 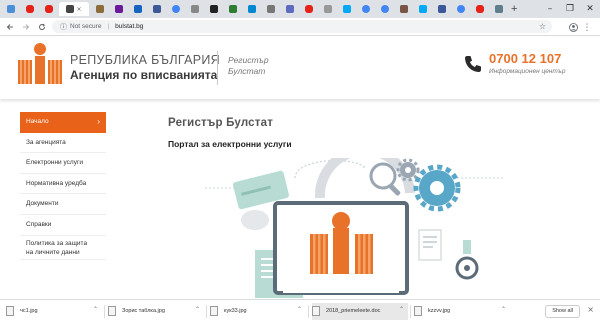 I want to click on address-bar: ⓘ Not secure | bulstat.bg ☆, so click(x=302, y=26).